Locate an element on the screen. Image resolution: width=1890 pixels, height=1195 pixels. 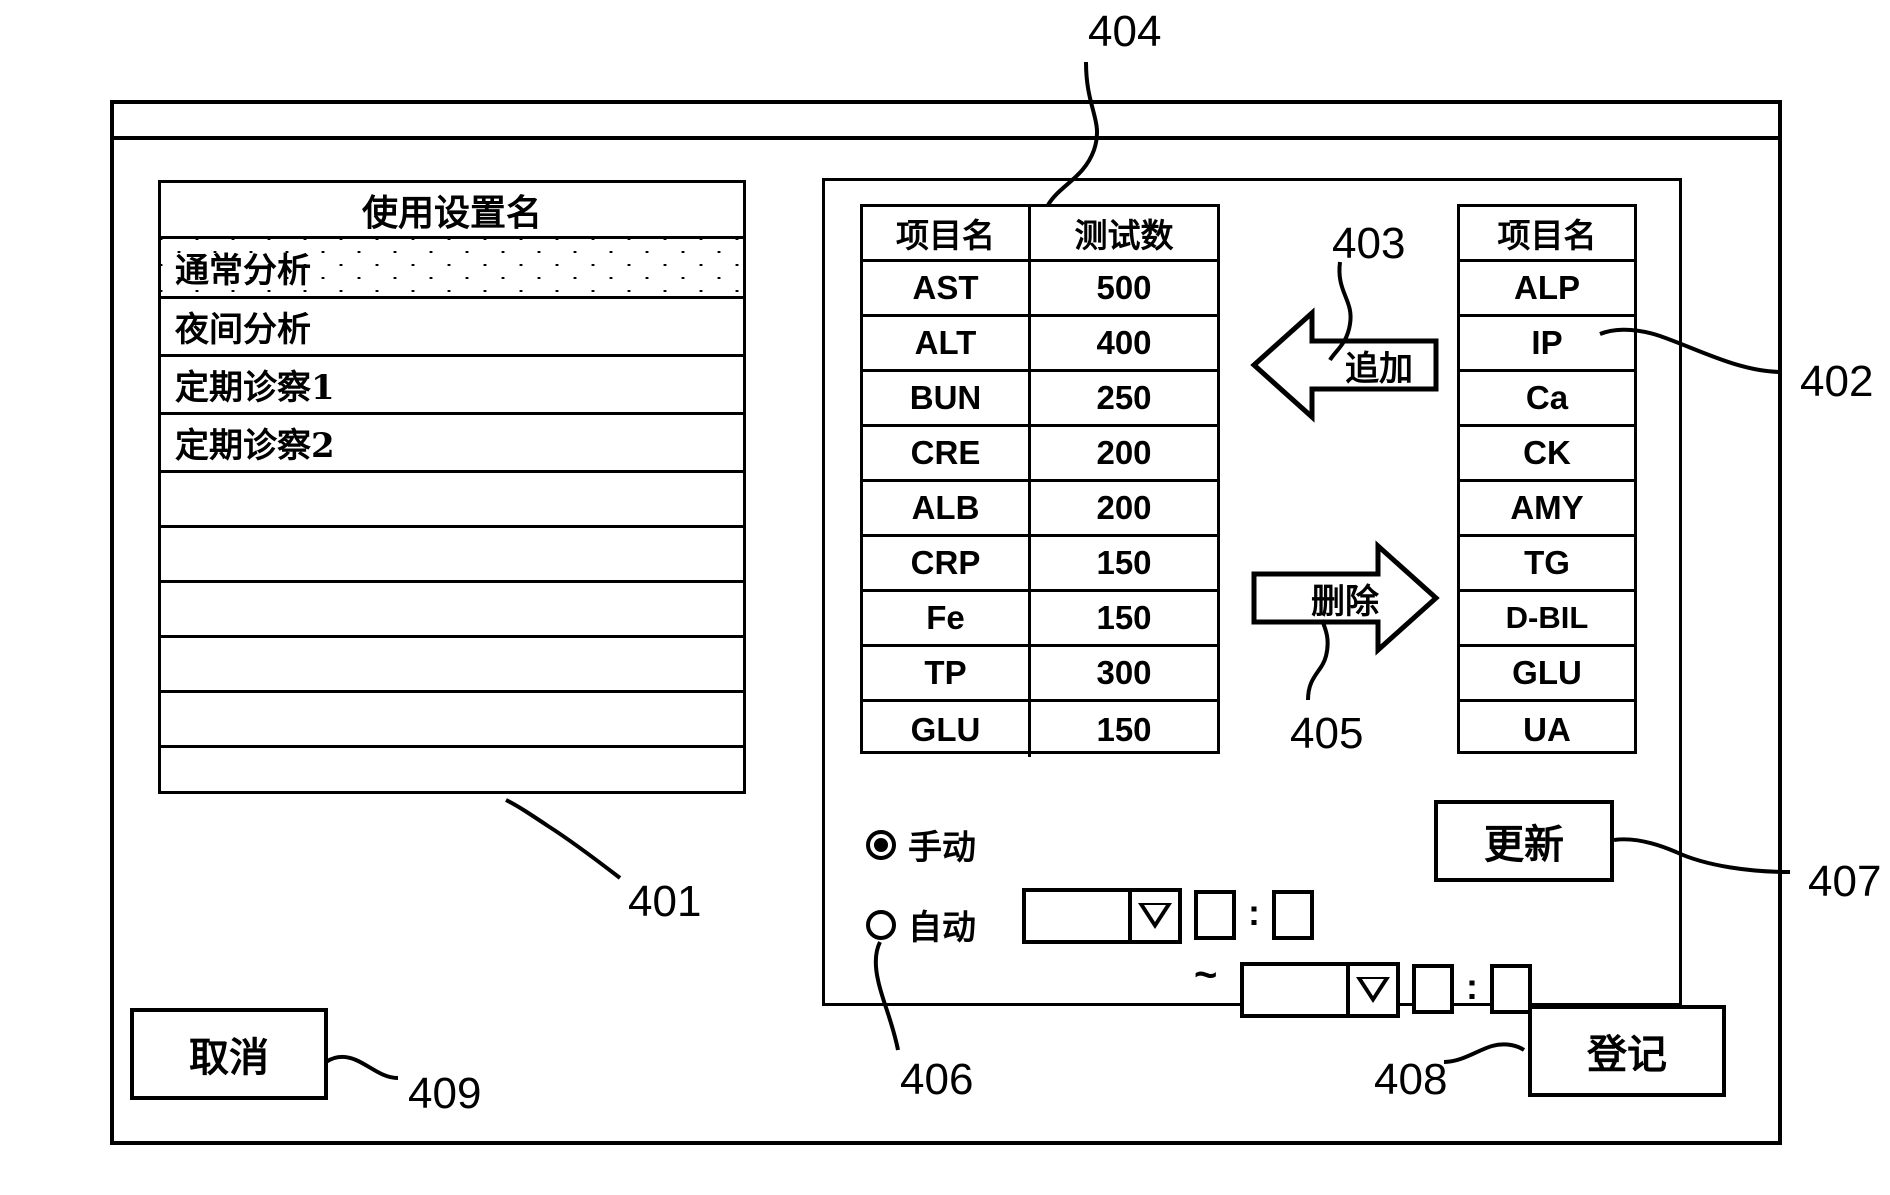
reference-numeral-405: 405 is located at coordinates (1327, 733).